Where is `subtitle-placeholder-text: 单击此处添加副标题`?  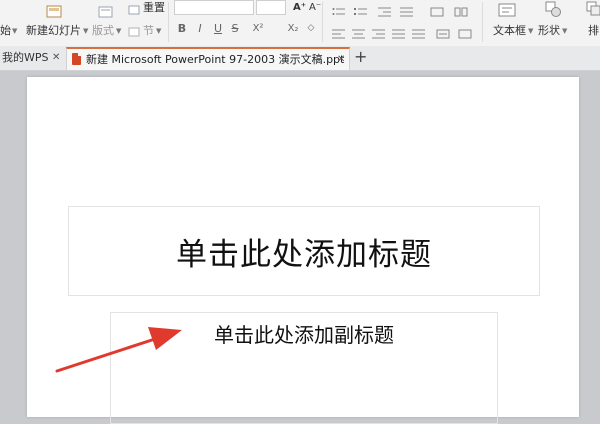
subtitle-placeholder-text: 单击此处添加副标题 is located at coordinates (304, 335).